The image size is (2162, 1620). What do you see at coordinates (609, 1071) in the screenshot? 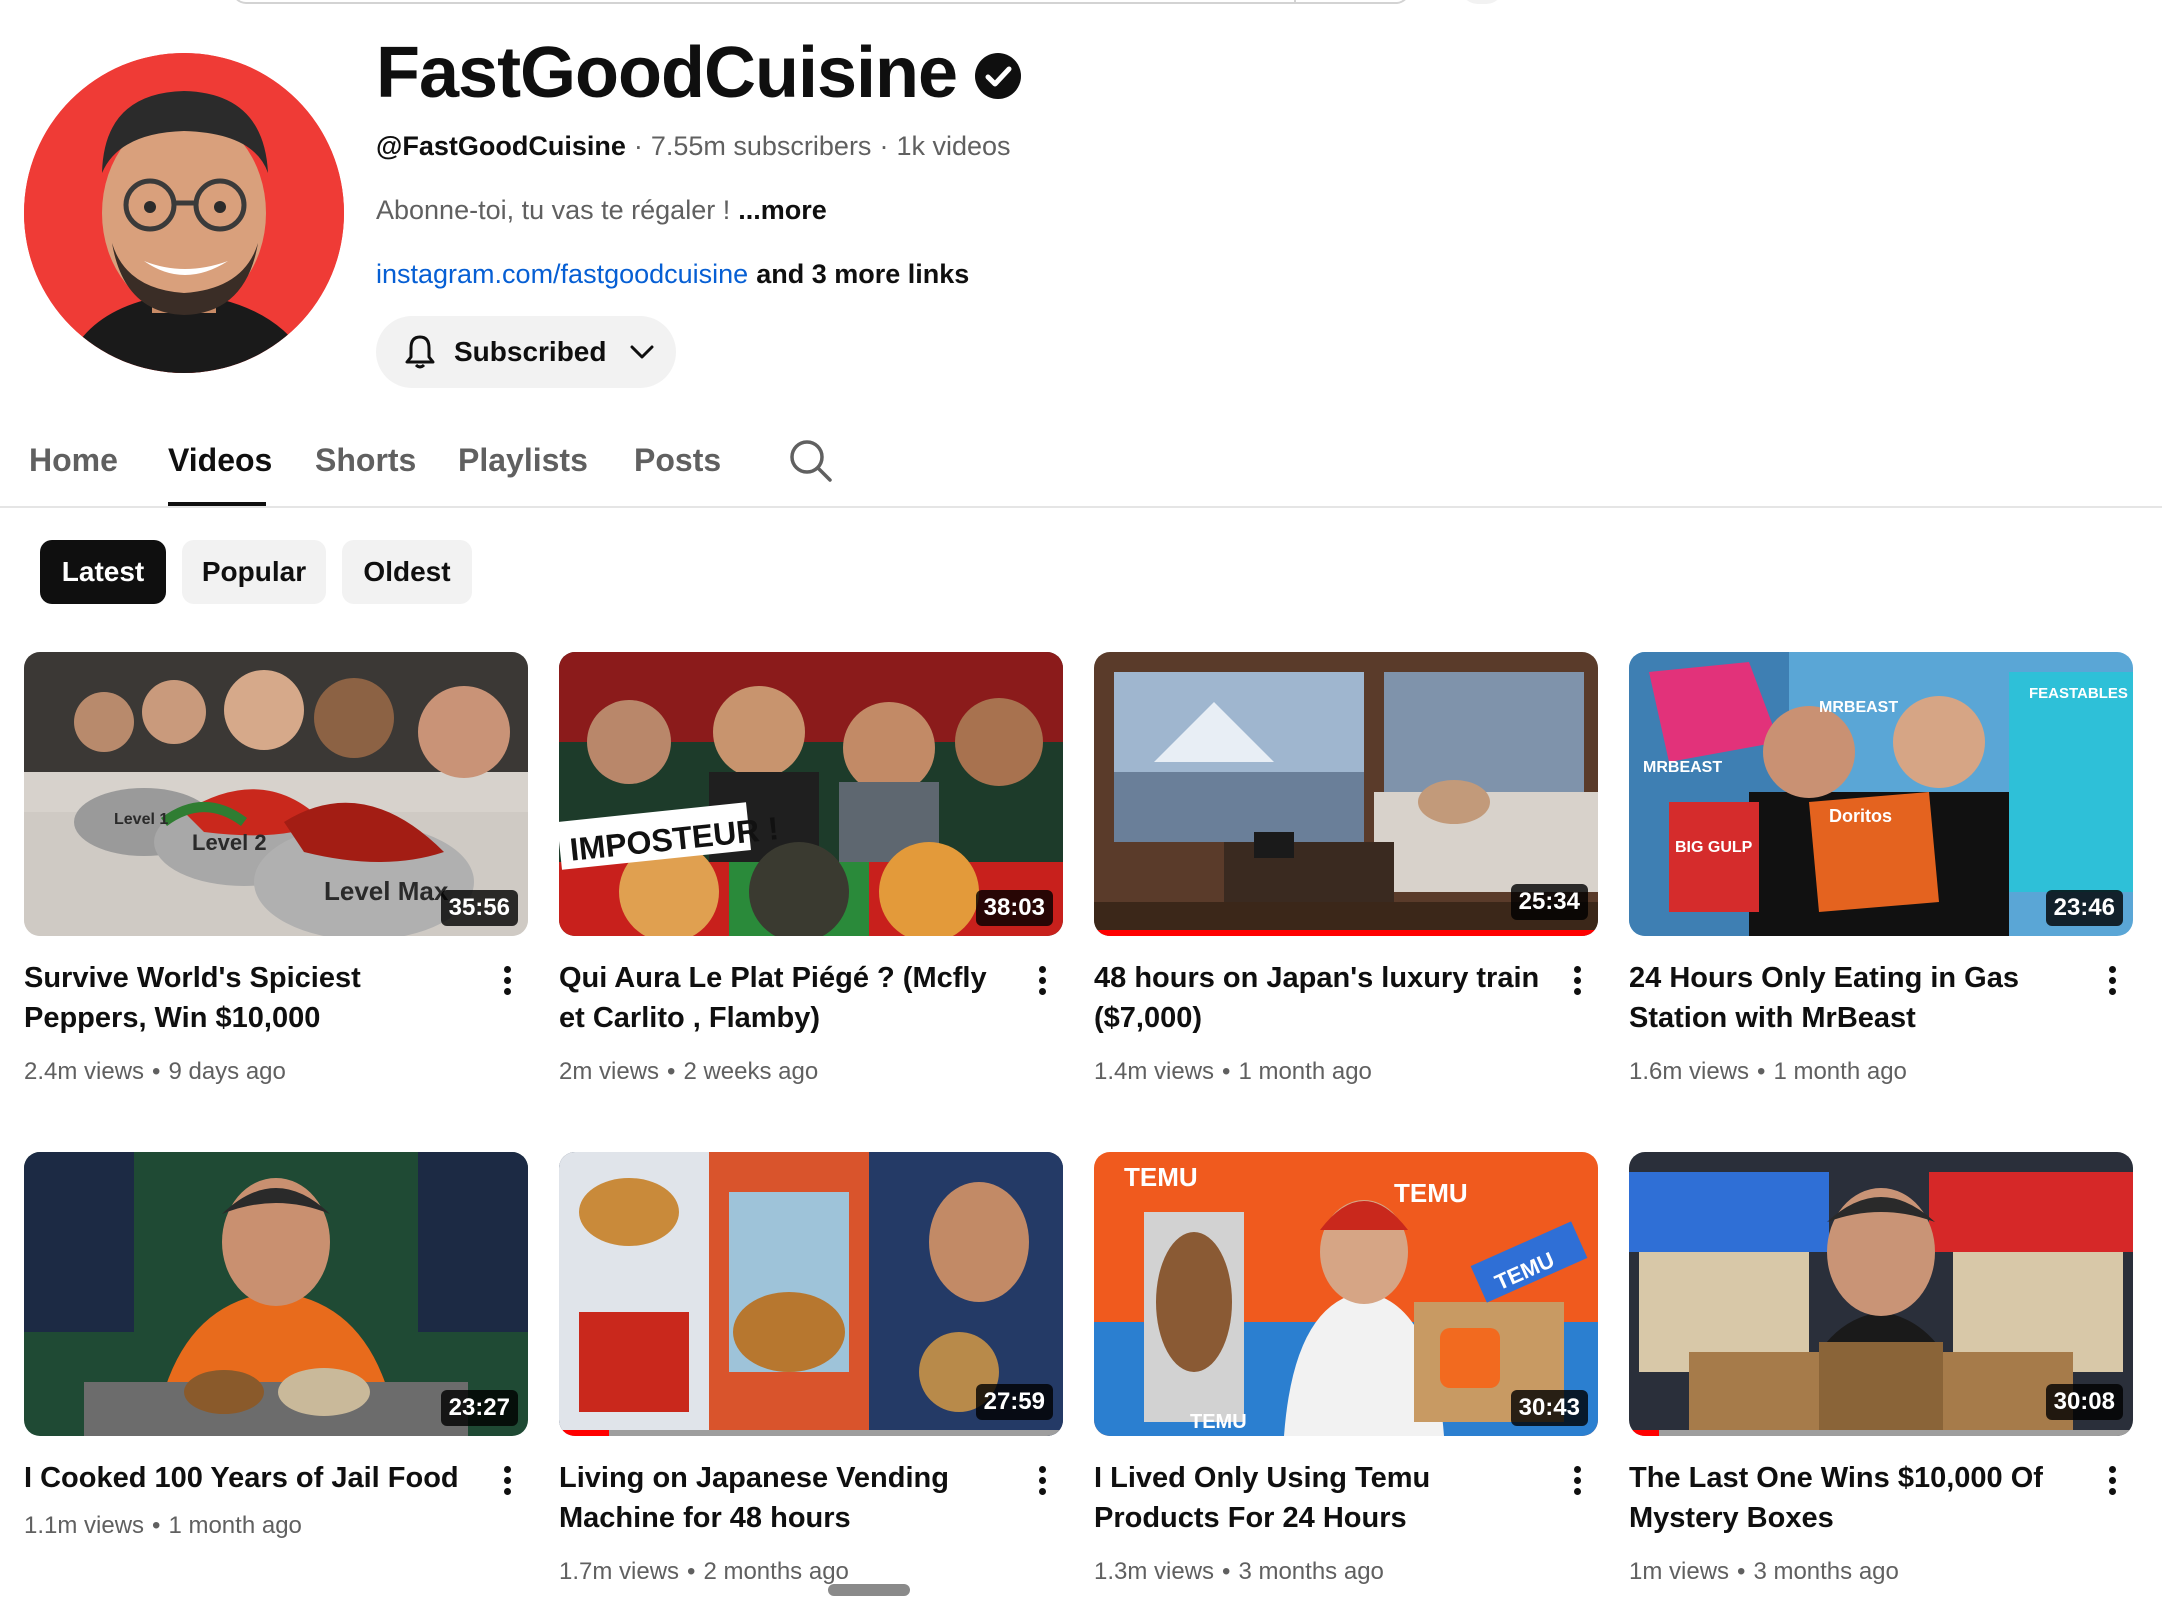
I see `video-views: 2m views` at bounding box center [609, 1071].